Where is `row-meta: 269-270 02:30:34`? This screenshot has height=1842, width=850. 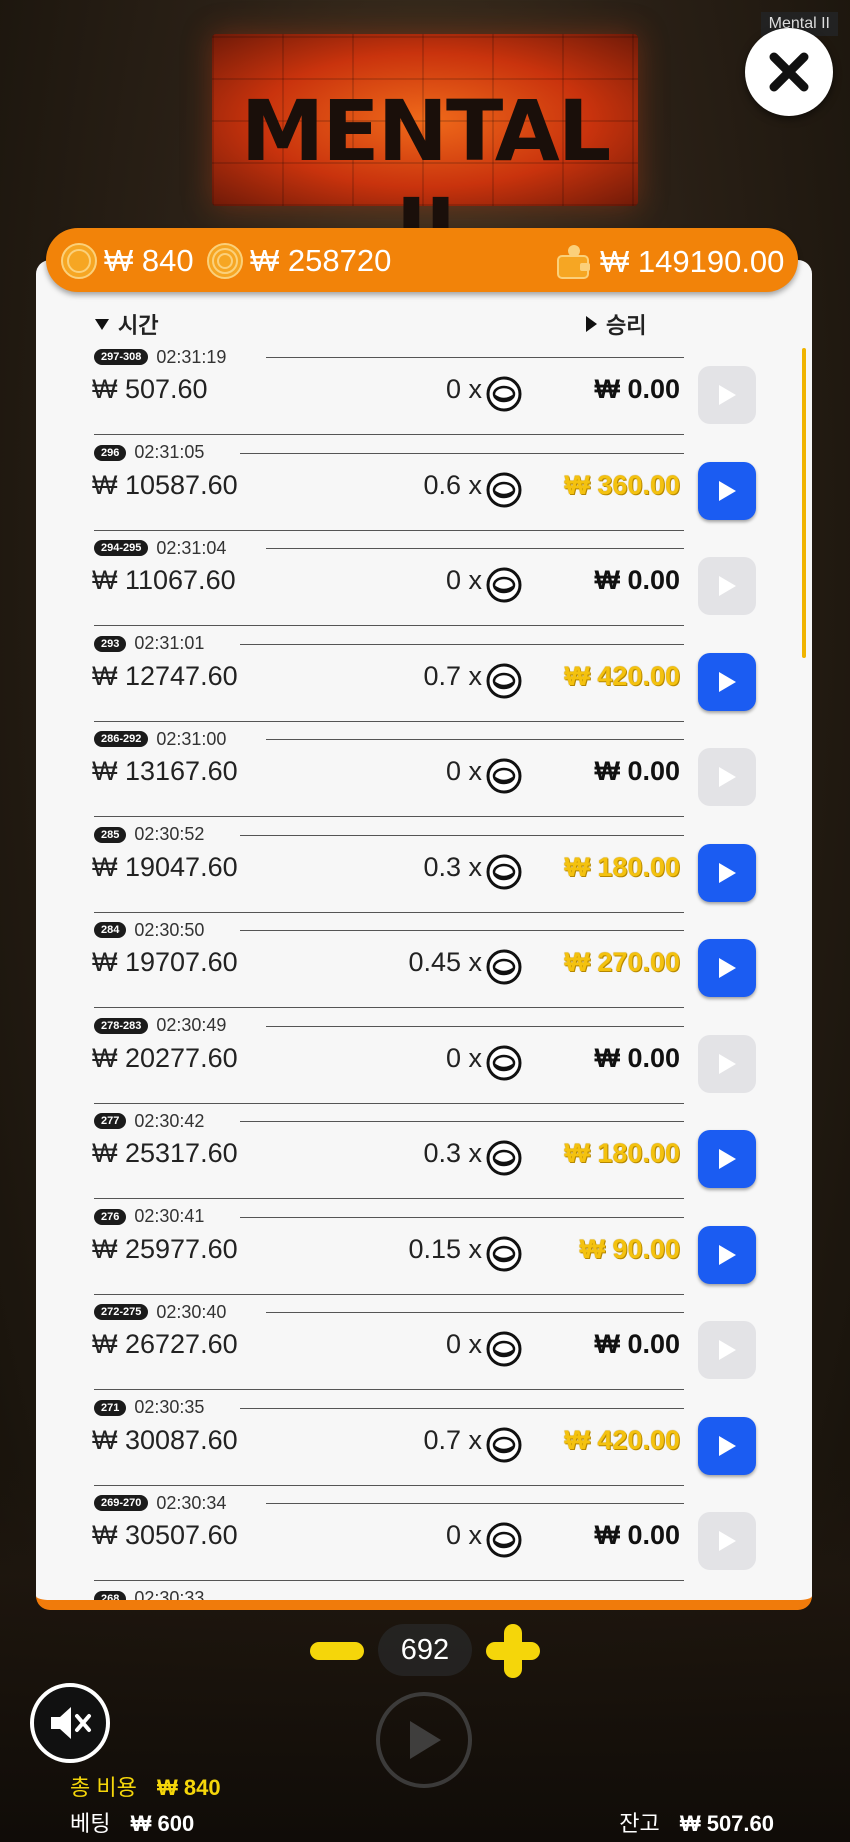 row-meta: 269-270 02:30:34 is located at coordinates (160, 1503).